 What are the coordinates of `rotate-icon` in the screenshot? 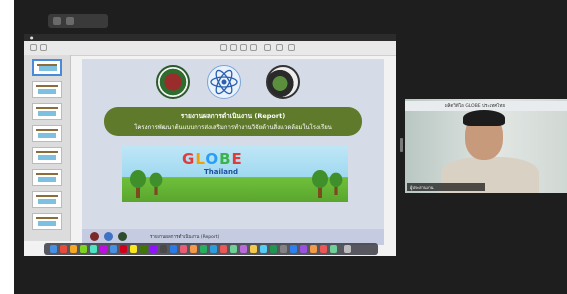 It's located at (279, 47).